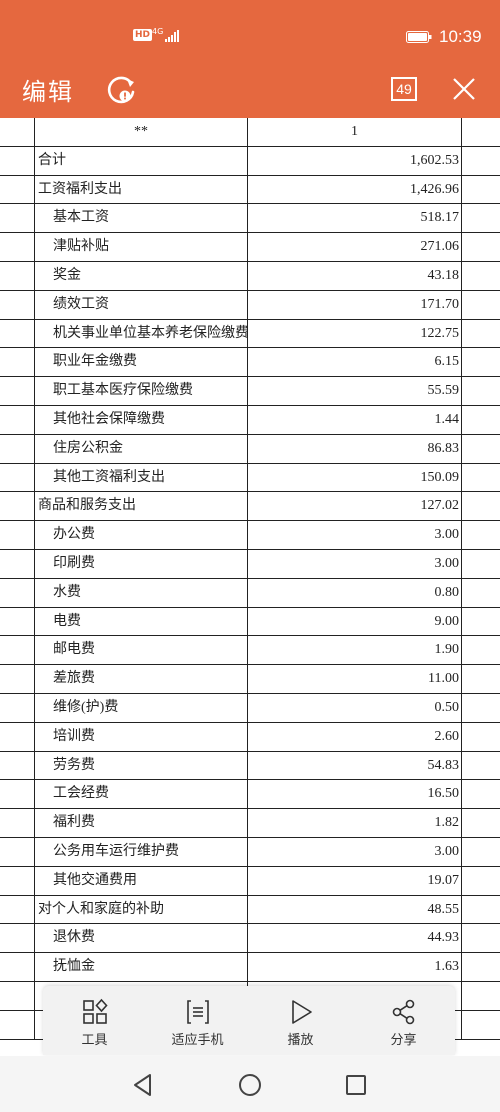 This screenshot has height=1112, width=500. I want to click on table-row: 商品和服务支出 127.02, so click(250, 507).